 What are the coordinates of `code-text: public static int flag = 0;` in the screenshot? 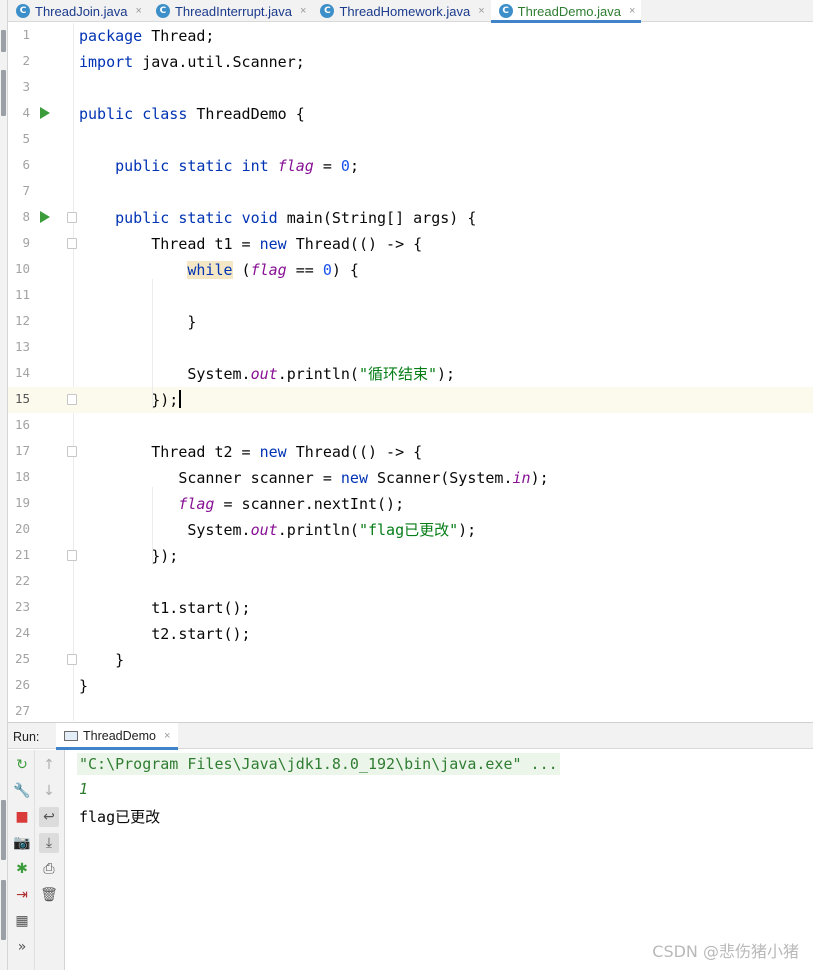 It's located at (237, 166).